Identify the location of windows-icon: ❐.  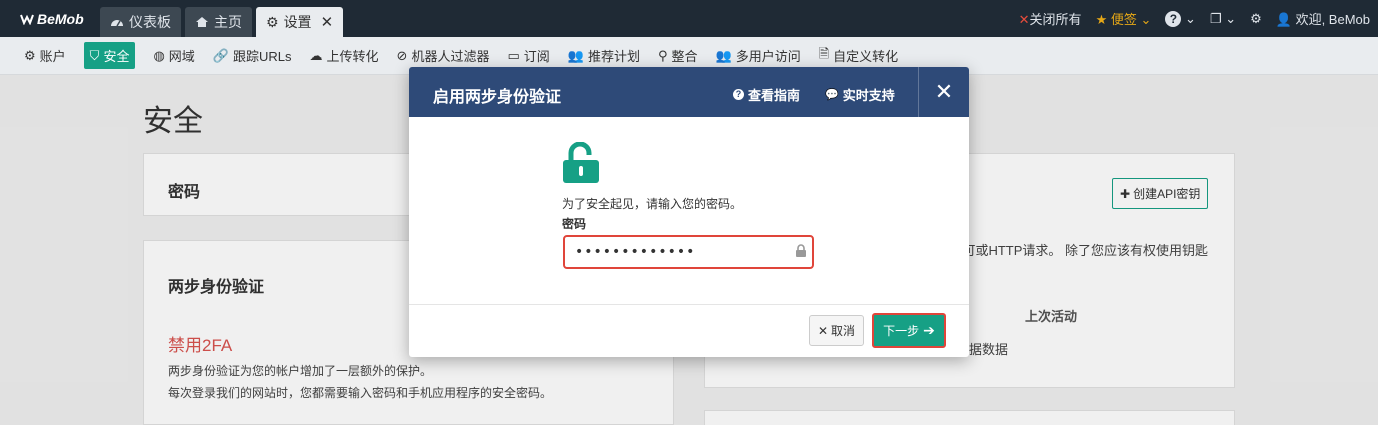
(1215, 18).